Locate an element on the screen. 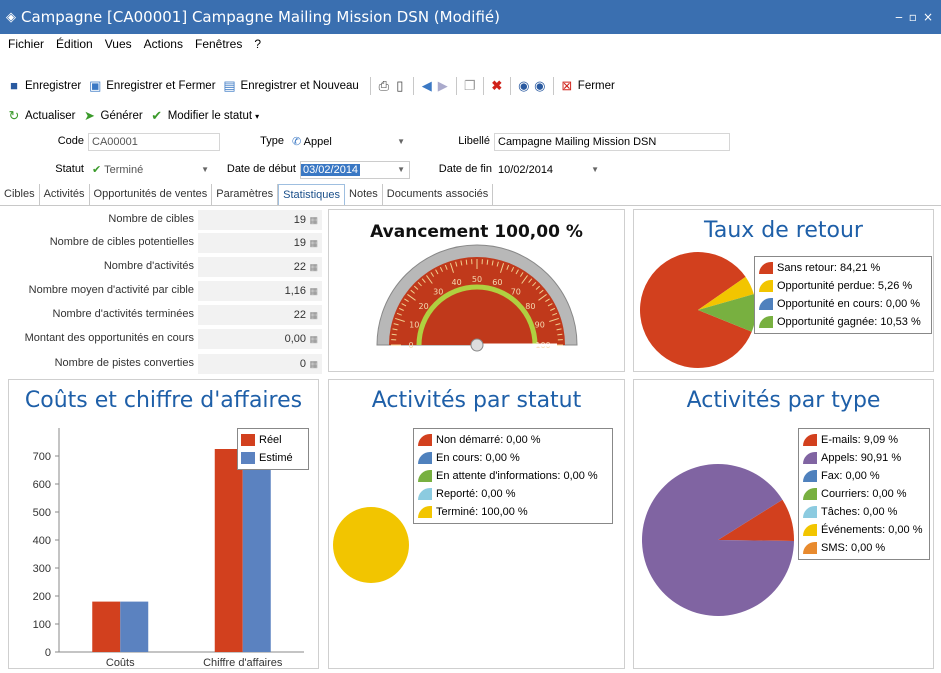 The image size is (941, 673). menu-bar: Fichier Édition Vues Actions Fenêtres ? is located at coordinates (470, 44).